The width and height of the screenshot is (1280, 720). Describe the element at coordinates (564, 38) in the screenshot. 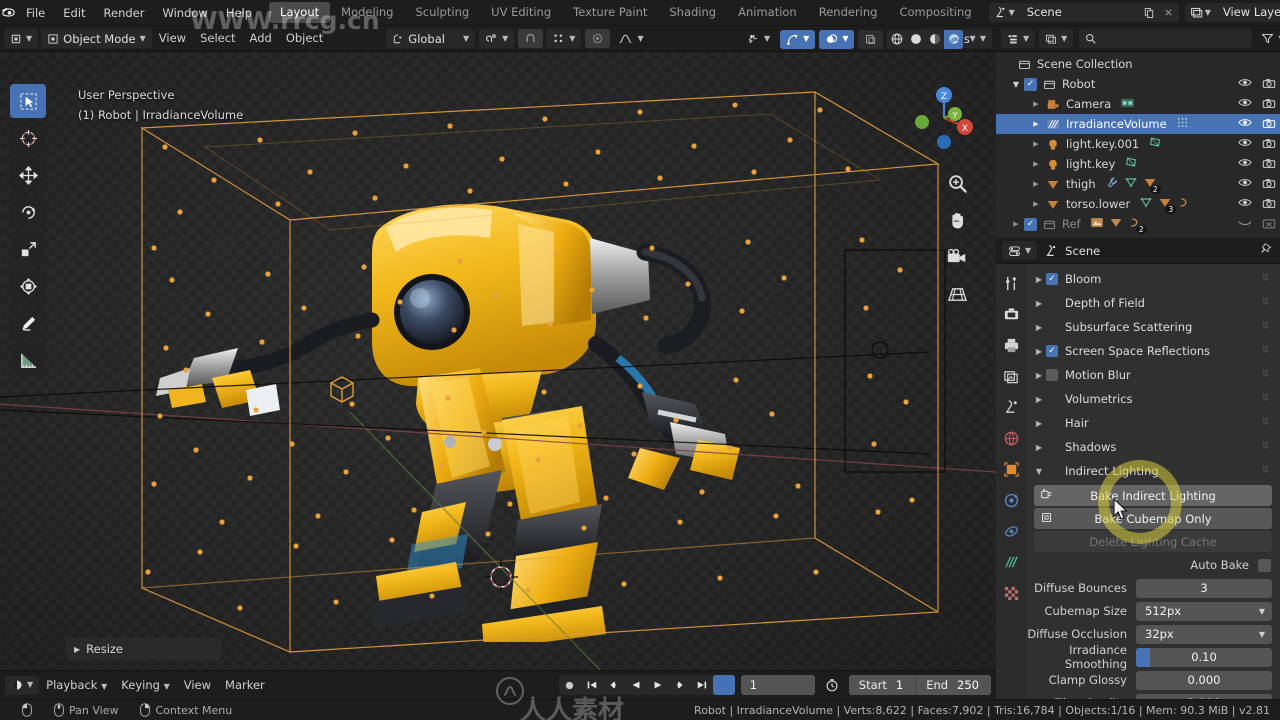

I see `proportional-editing-icon: ▼` at that location.